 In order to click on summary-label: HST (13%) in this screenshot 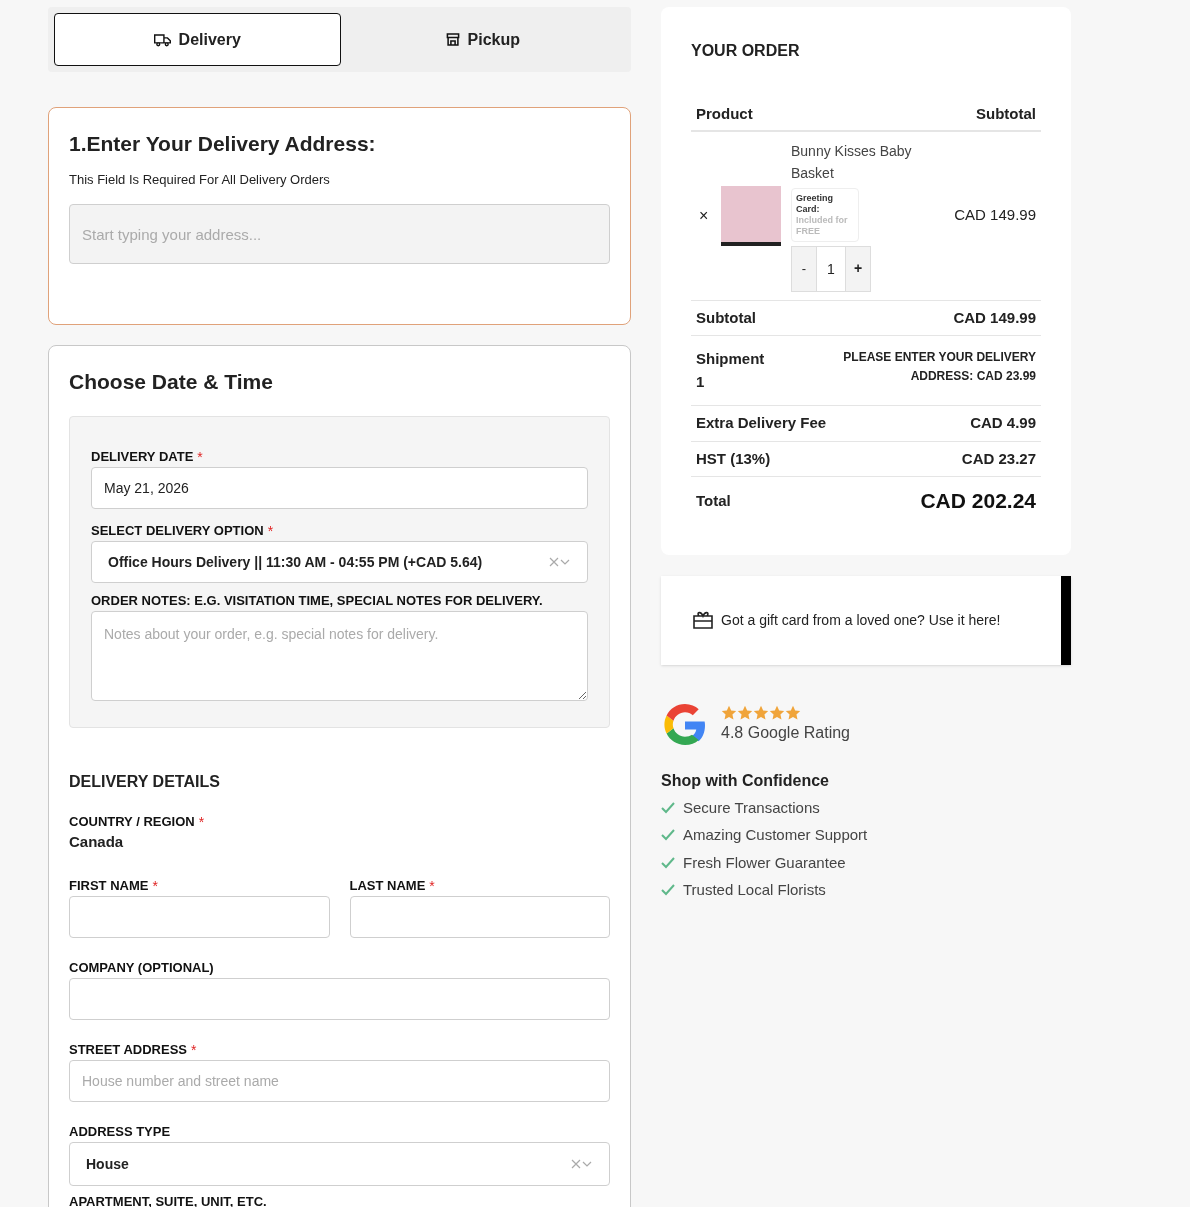, I will do `click(733, 458)`.